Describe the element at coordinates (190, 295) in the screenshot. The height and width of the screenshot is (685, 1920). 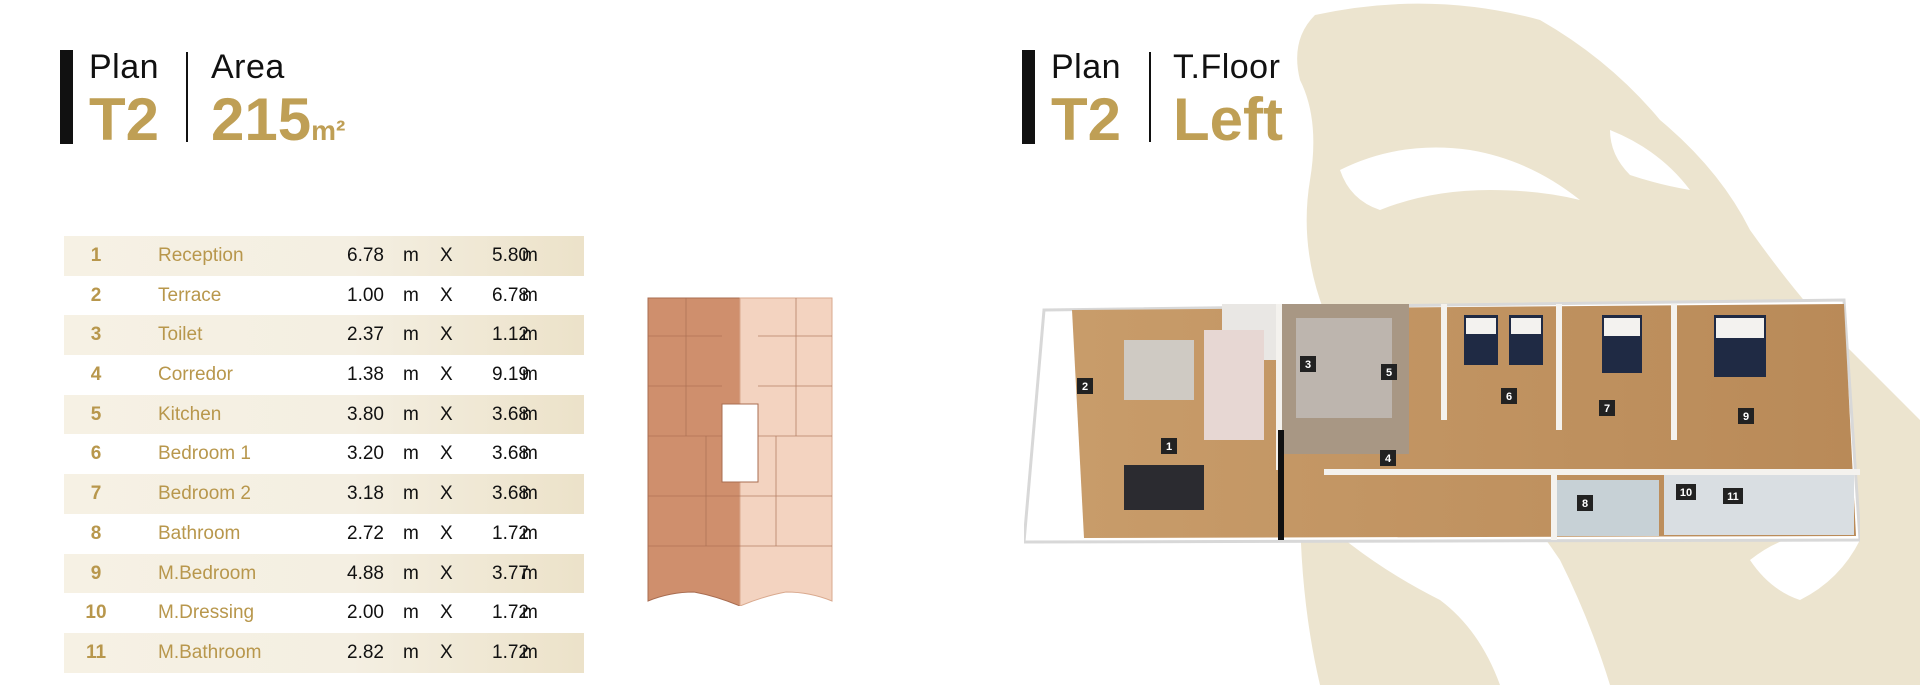
I see `room-name: Terrace` at that location.